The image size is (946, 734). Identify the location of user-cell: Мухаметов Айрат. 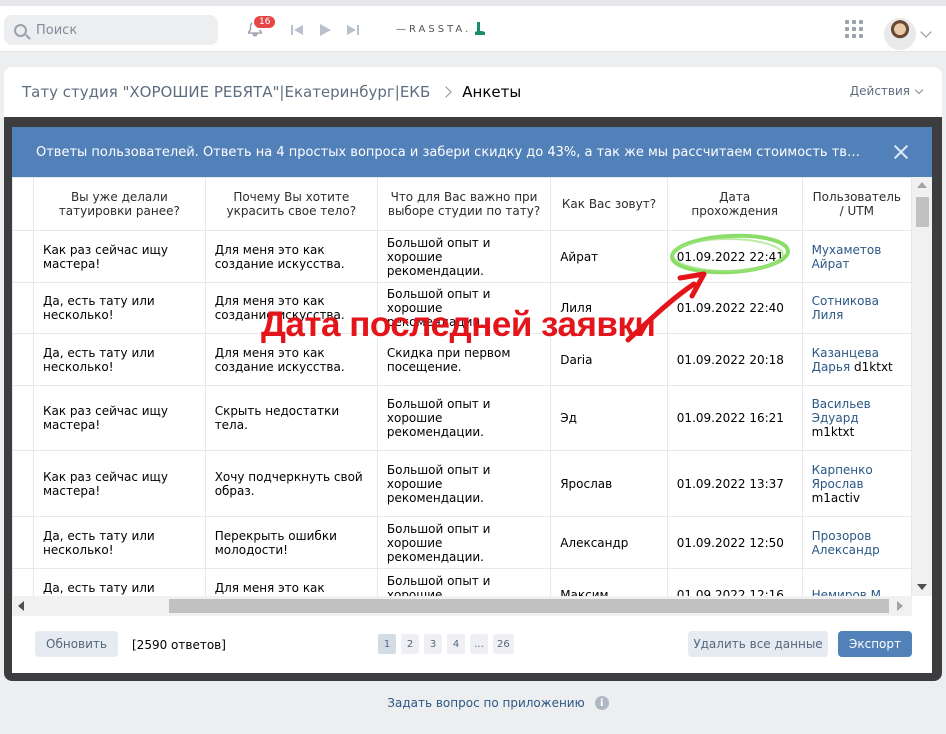
(856, 256).